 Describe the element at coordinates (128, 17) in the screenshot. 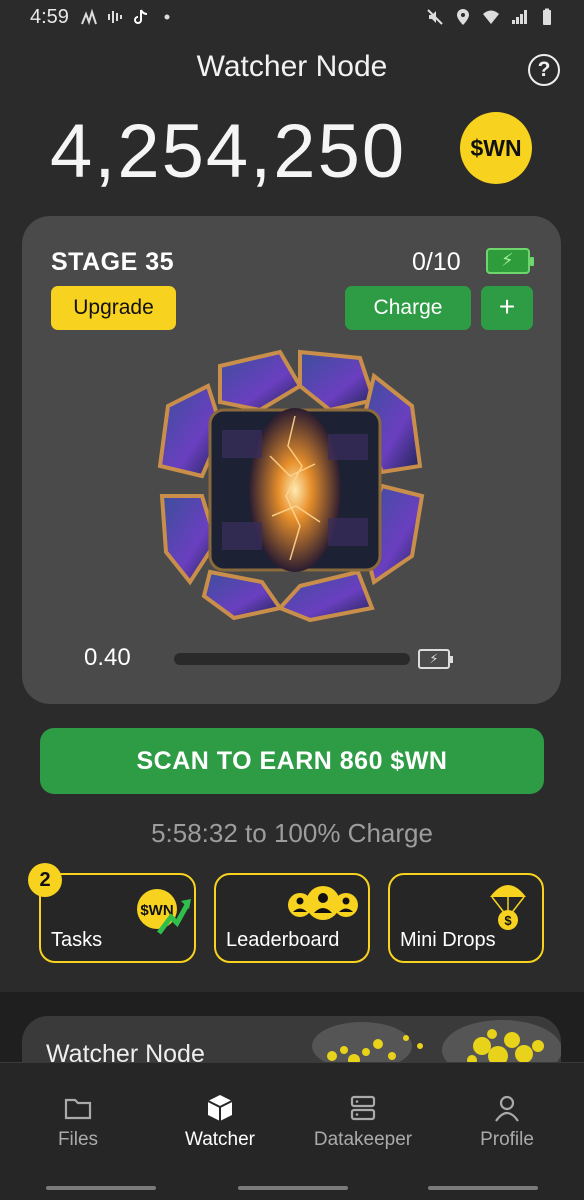

I see `status-left-icons` at that location.